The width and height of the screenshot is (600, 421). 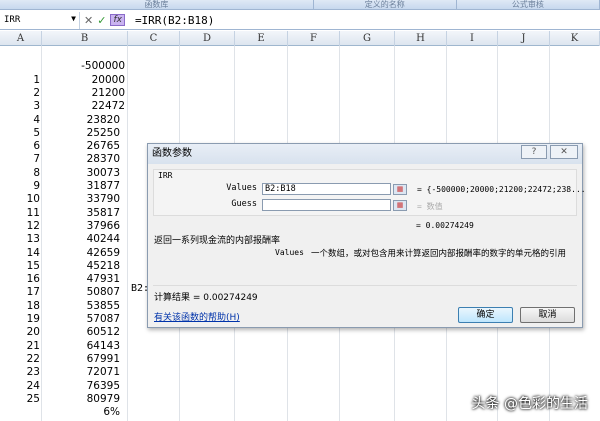 I want to click on cell-b: 72071, so click(x=81, y=372).